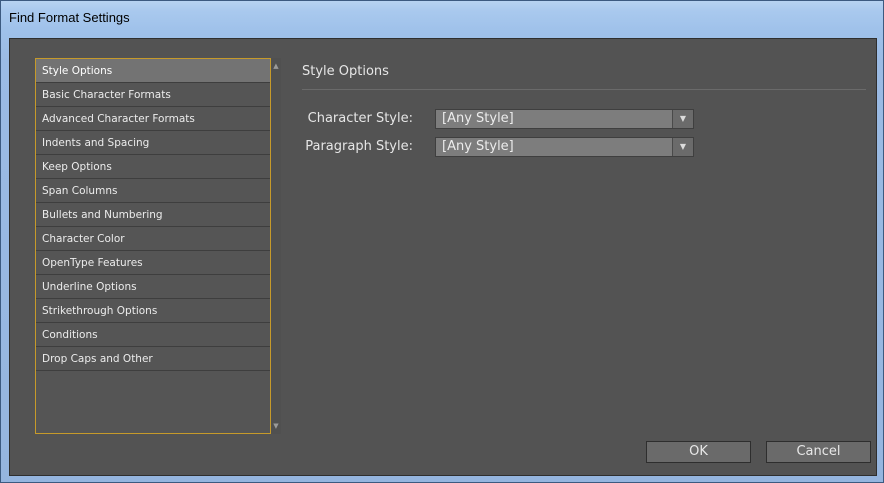 This screenshot has width=884, height=483. What do you see at coordinates (153, 191) in the screenshot?
I see `list-item: Span Columns` at bounding box center [153, 191].